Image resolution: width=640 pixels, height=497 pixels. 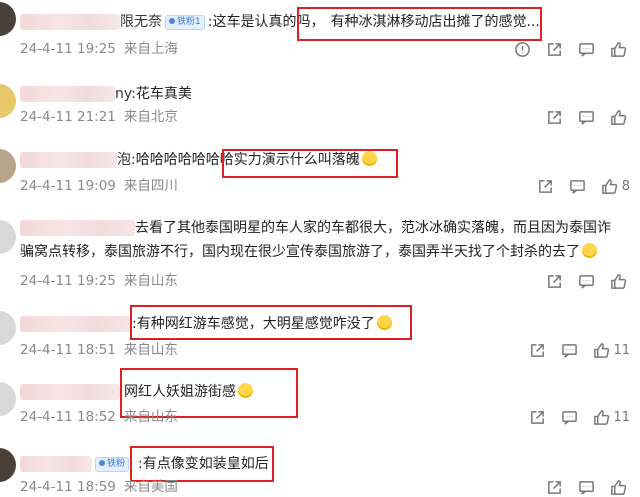 I want to click on comment-meta: 24-4-11 18:52 来自山东, so click(x=103, y=417).